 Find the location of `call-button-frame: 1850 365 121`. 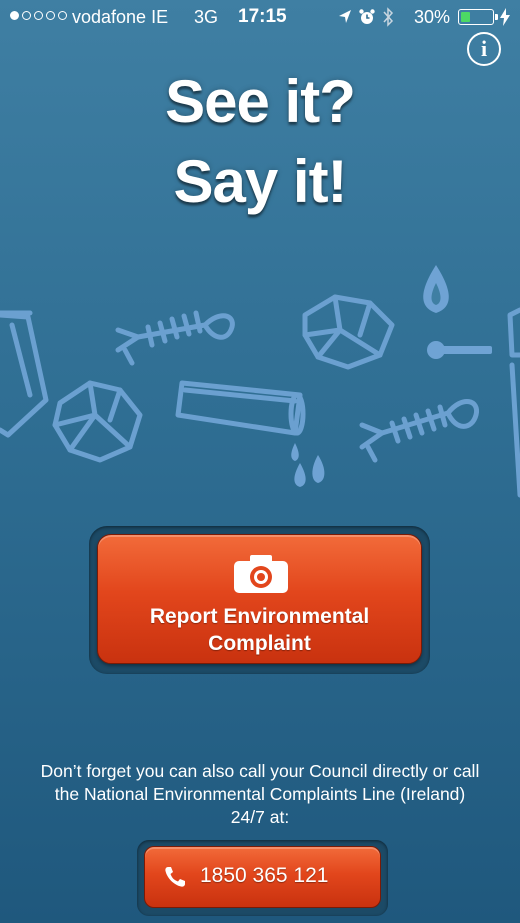

call-button-frame: 1850 365 121 is located at coordinates (262, 878).